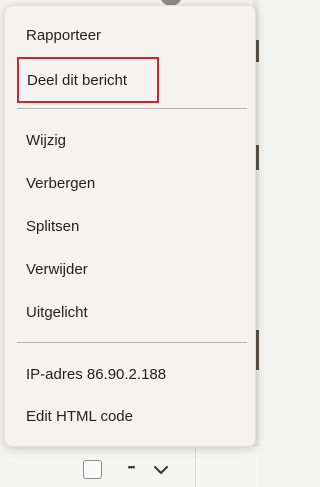  What do you see at coordinates (130, 35) in the screenshot?
I see `menu-item-report: Rapporteer` at bounding box center [130, 35].